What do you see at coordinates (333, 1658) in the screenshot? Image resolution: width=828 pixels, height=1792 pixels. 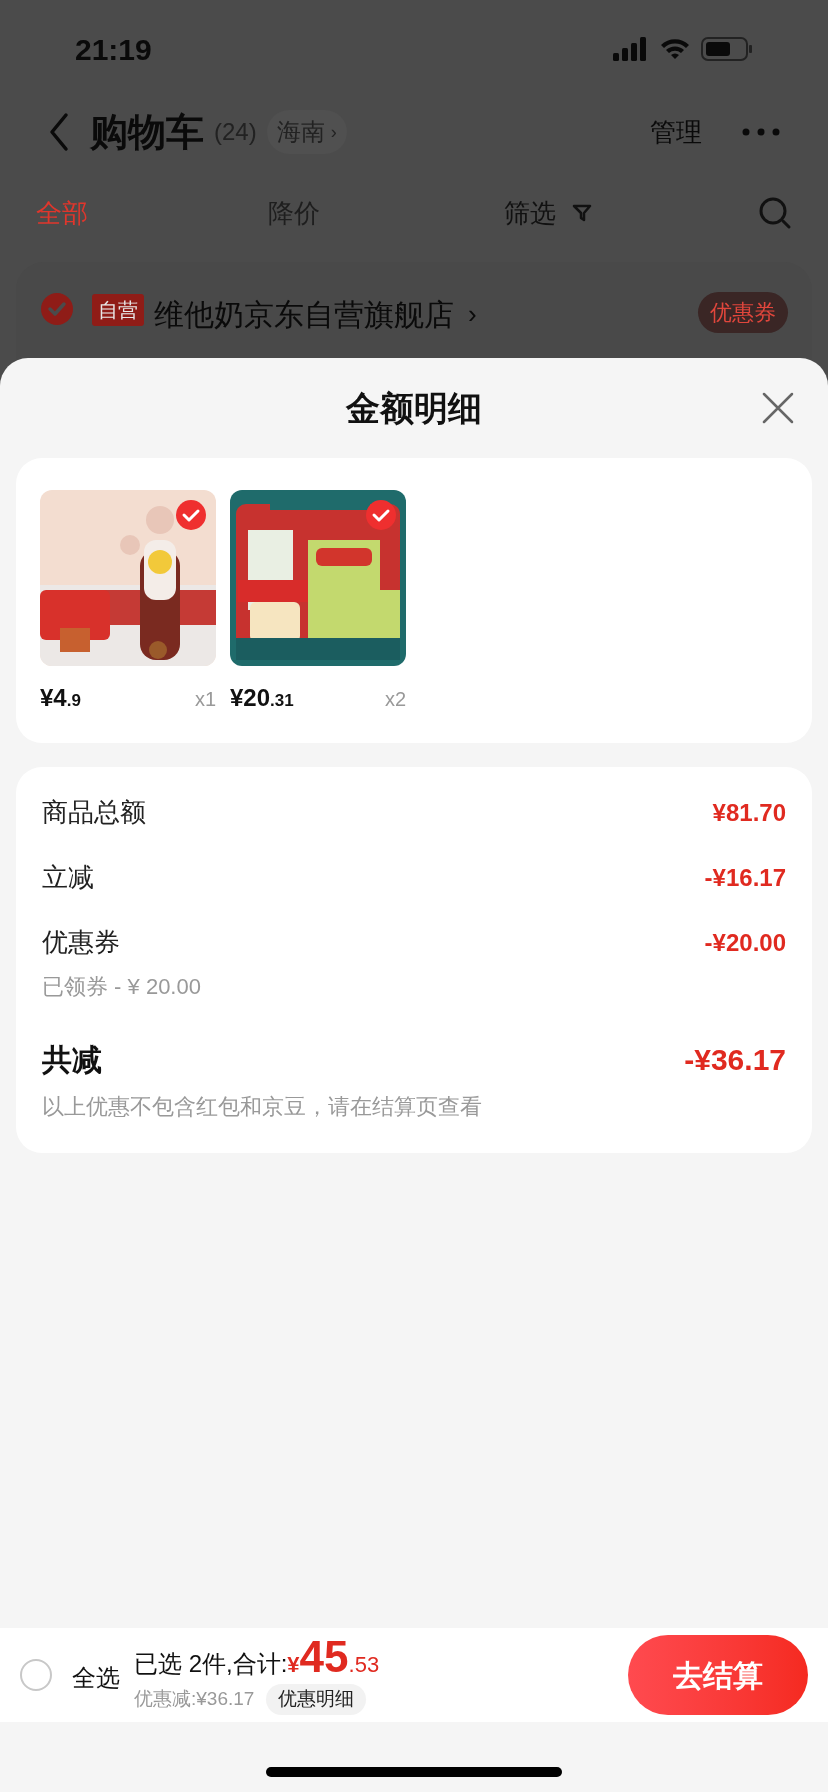 I see `total-price: ¥45.53` at bounding box center [333, 1658].